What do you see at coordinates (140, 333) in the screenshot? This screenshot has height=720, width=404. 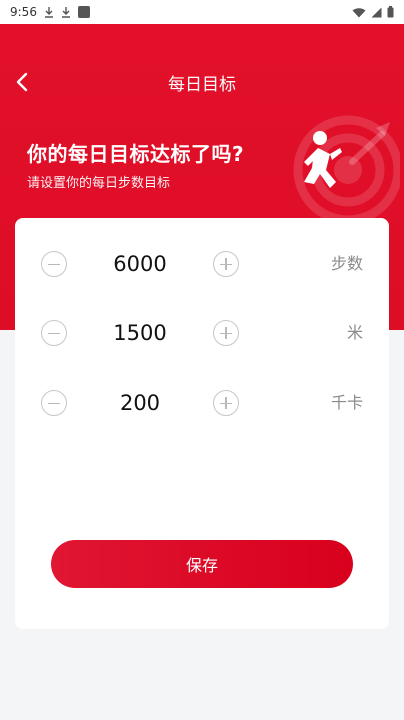 I see `distance-value: 1500` at bounding box center [140, 333].